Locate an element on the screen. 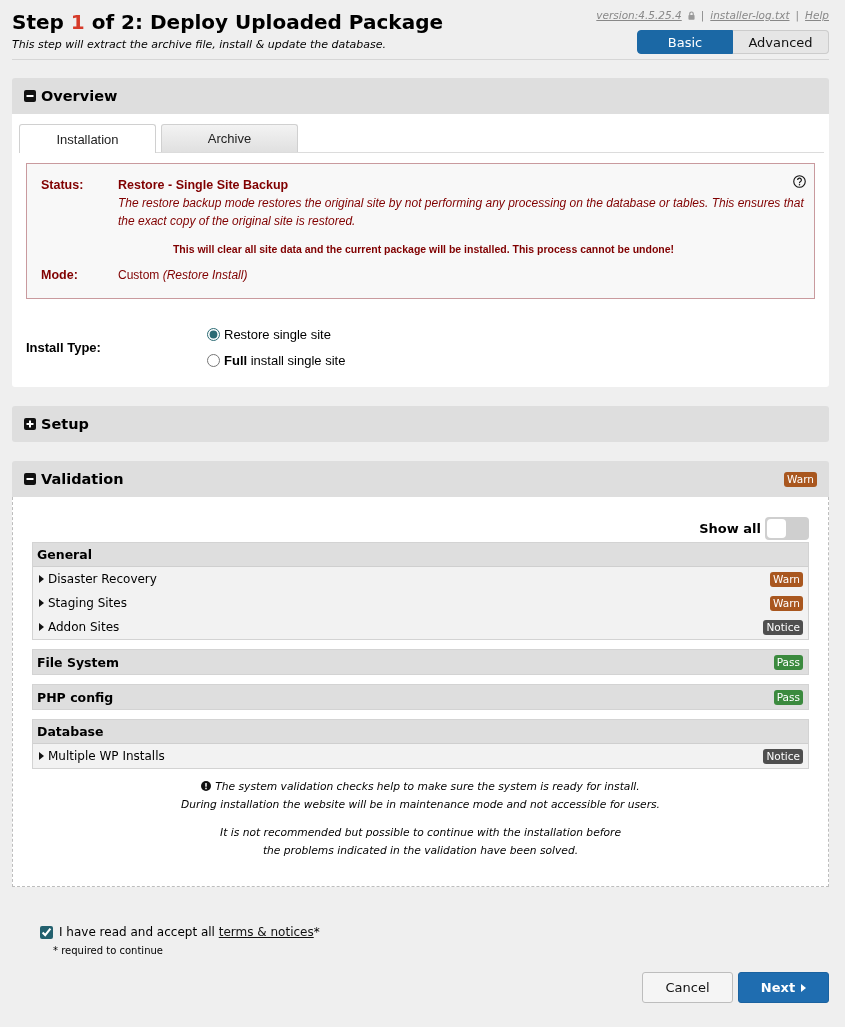 Image resolution: width=845 pixels, height=1027 pixels. terms-link: terms & notices is located at coordinates (266, 932).